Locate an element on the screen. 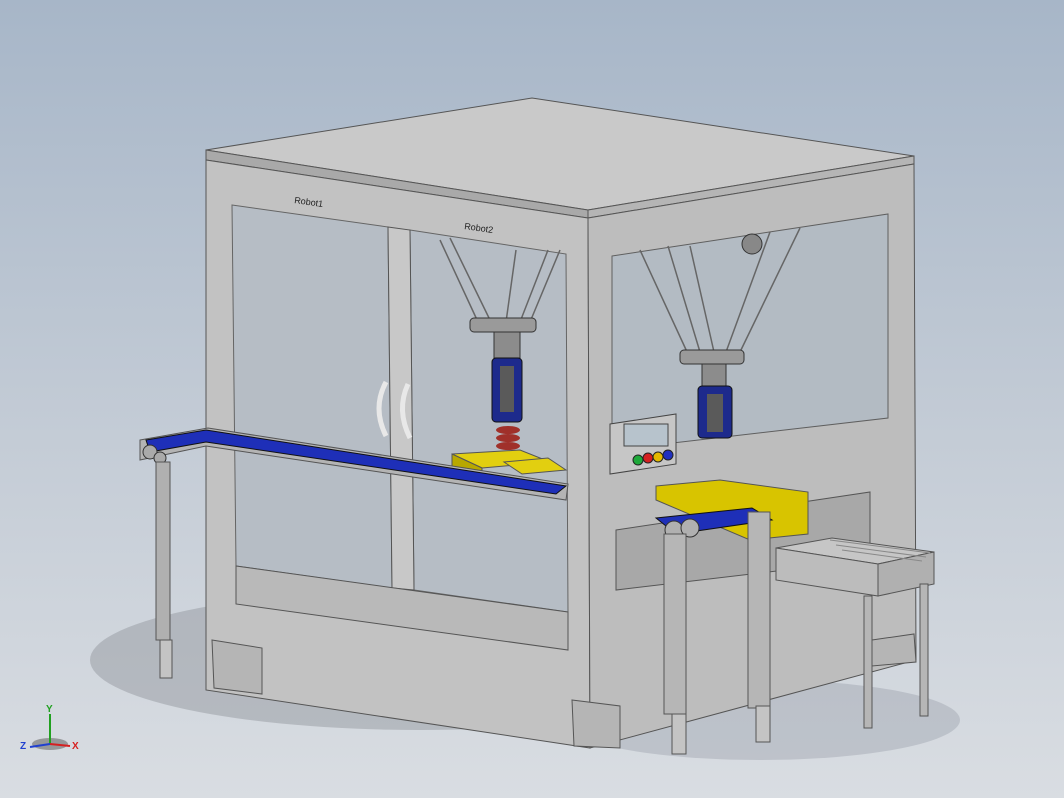 The width and height of the screenshot is (1064, 798). leg-back-right is located at coordinates (894, 650).